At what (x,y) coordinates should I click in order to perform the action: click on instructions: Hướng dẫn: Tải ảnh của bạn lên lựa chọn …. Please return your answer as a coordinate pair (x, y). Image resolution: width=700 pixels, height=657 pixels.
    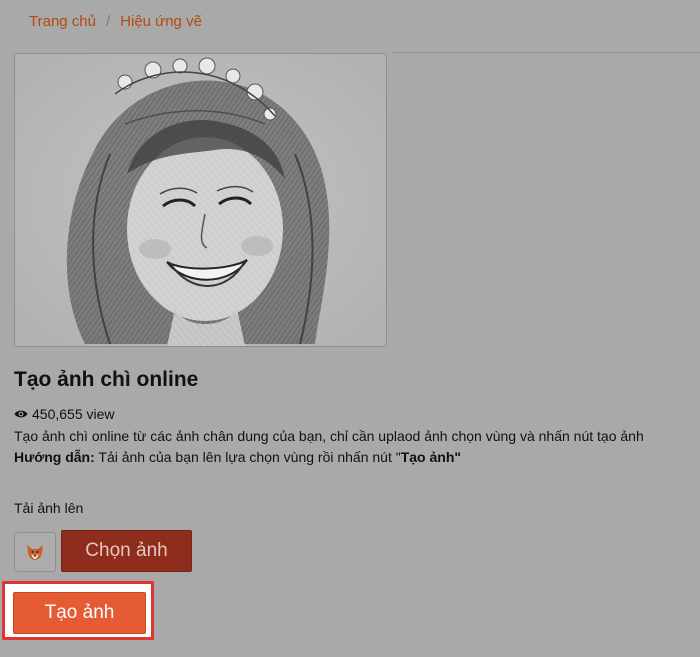
    Looking at the image, I should click on (237, 457).